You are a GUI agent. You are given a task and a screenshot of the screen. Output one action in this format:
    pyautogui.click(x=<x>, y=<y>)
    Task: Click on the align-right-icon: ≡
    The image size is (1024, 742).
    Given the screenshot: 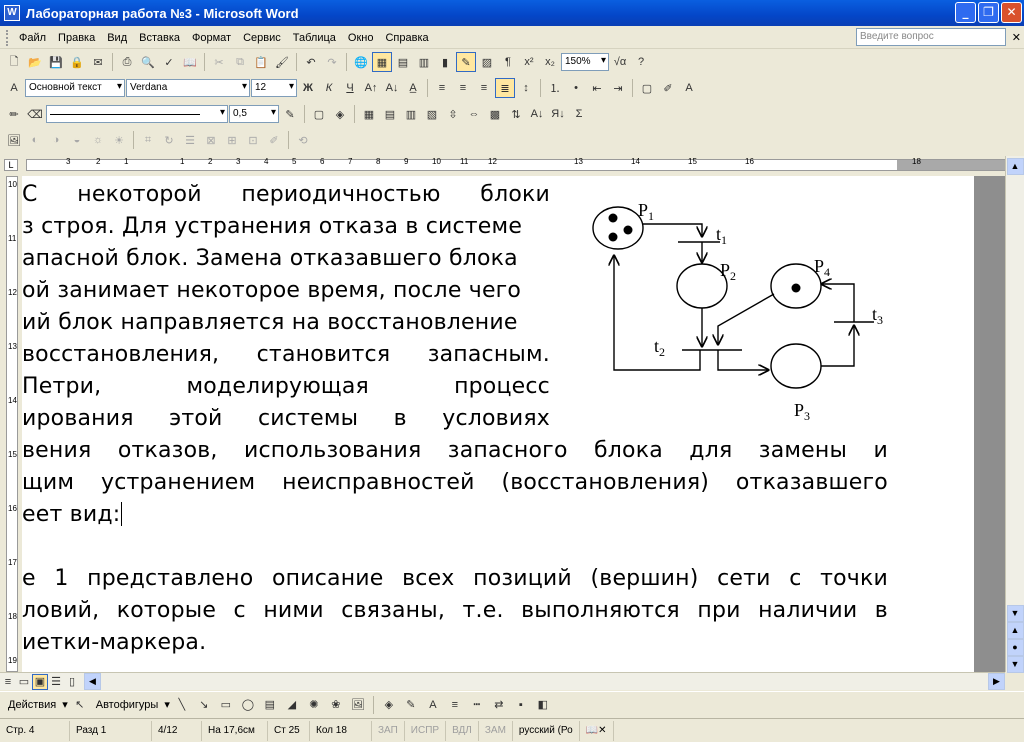 What is the action you would take?
    pyautogui.click(x=484, y=88)
    